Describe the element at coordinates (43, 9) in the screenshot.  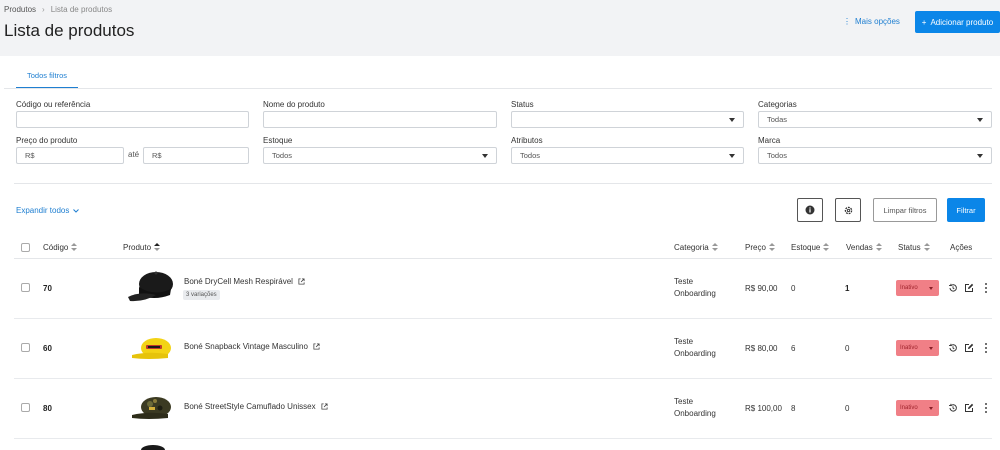
I see `chevron-right-icon: ›` at that location.